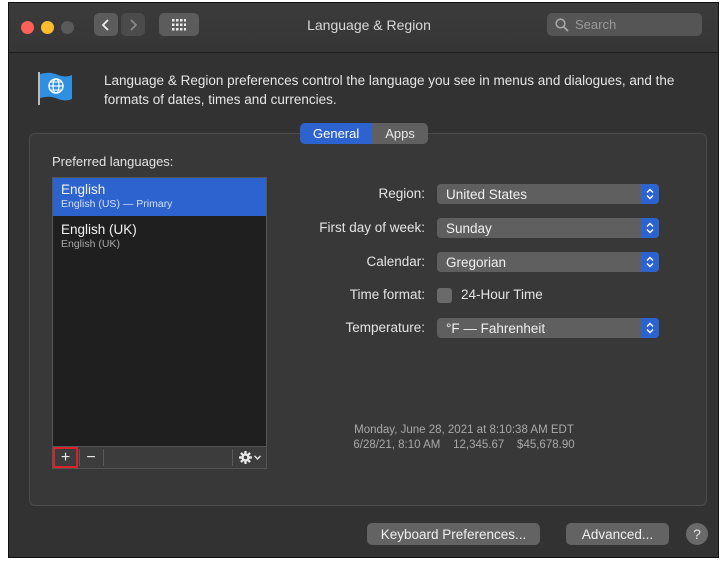 This screenshot has width=721, height=561. I want to click on grid-icon, so click(179, 24).